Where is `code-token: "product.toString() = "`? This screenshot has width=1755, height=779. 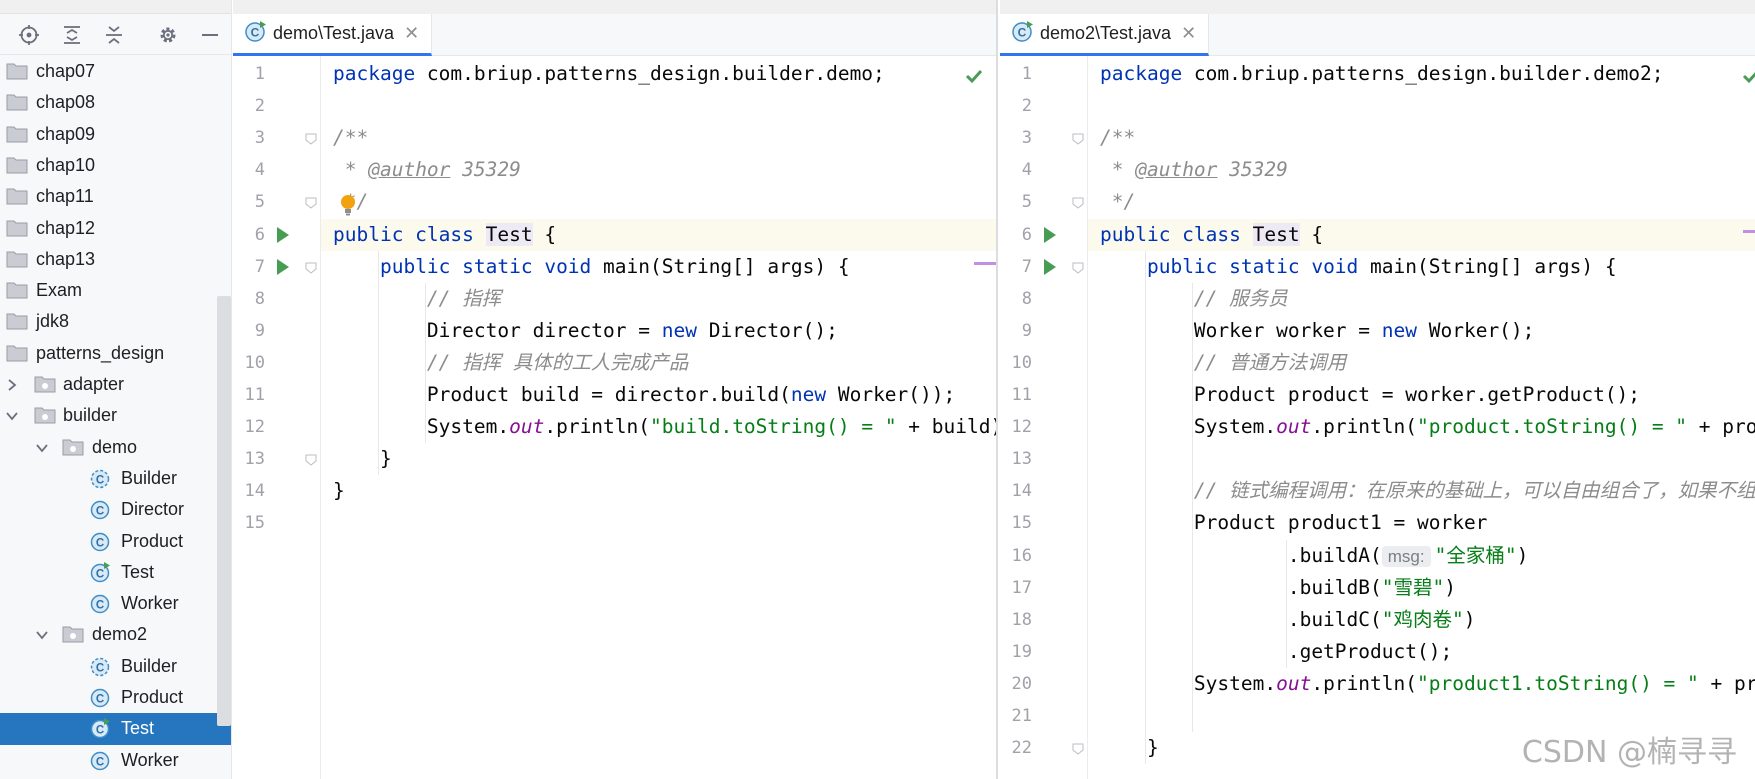 code-token: "product.toString() = " is located at coordinates (1552, 427).